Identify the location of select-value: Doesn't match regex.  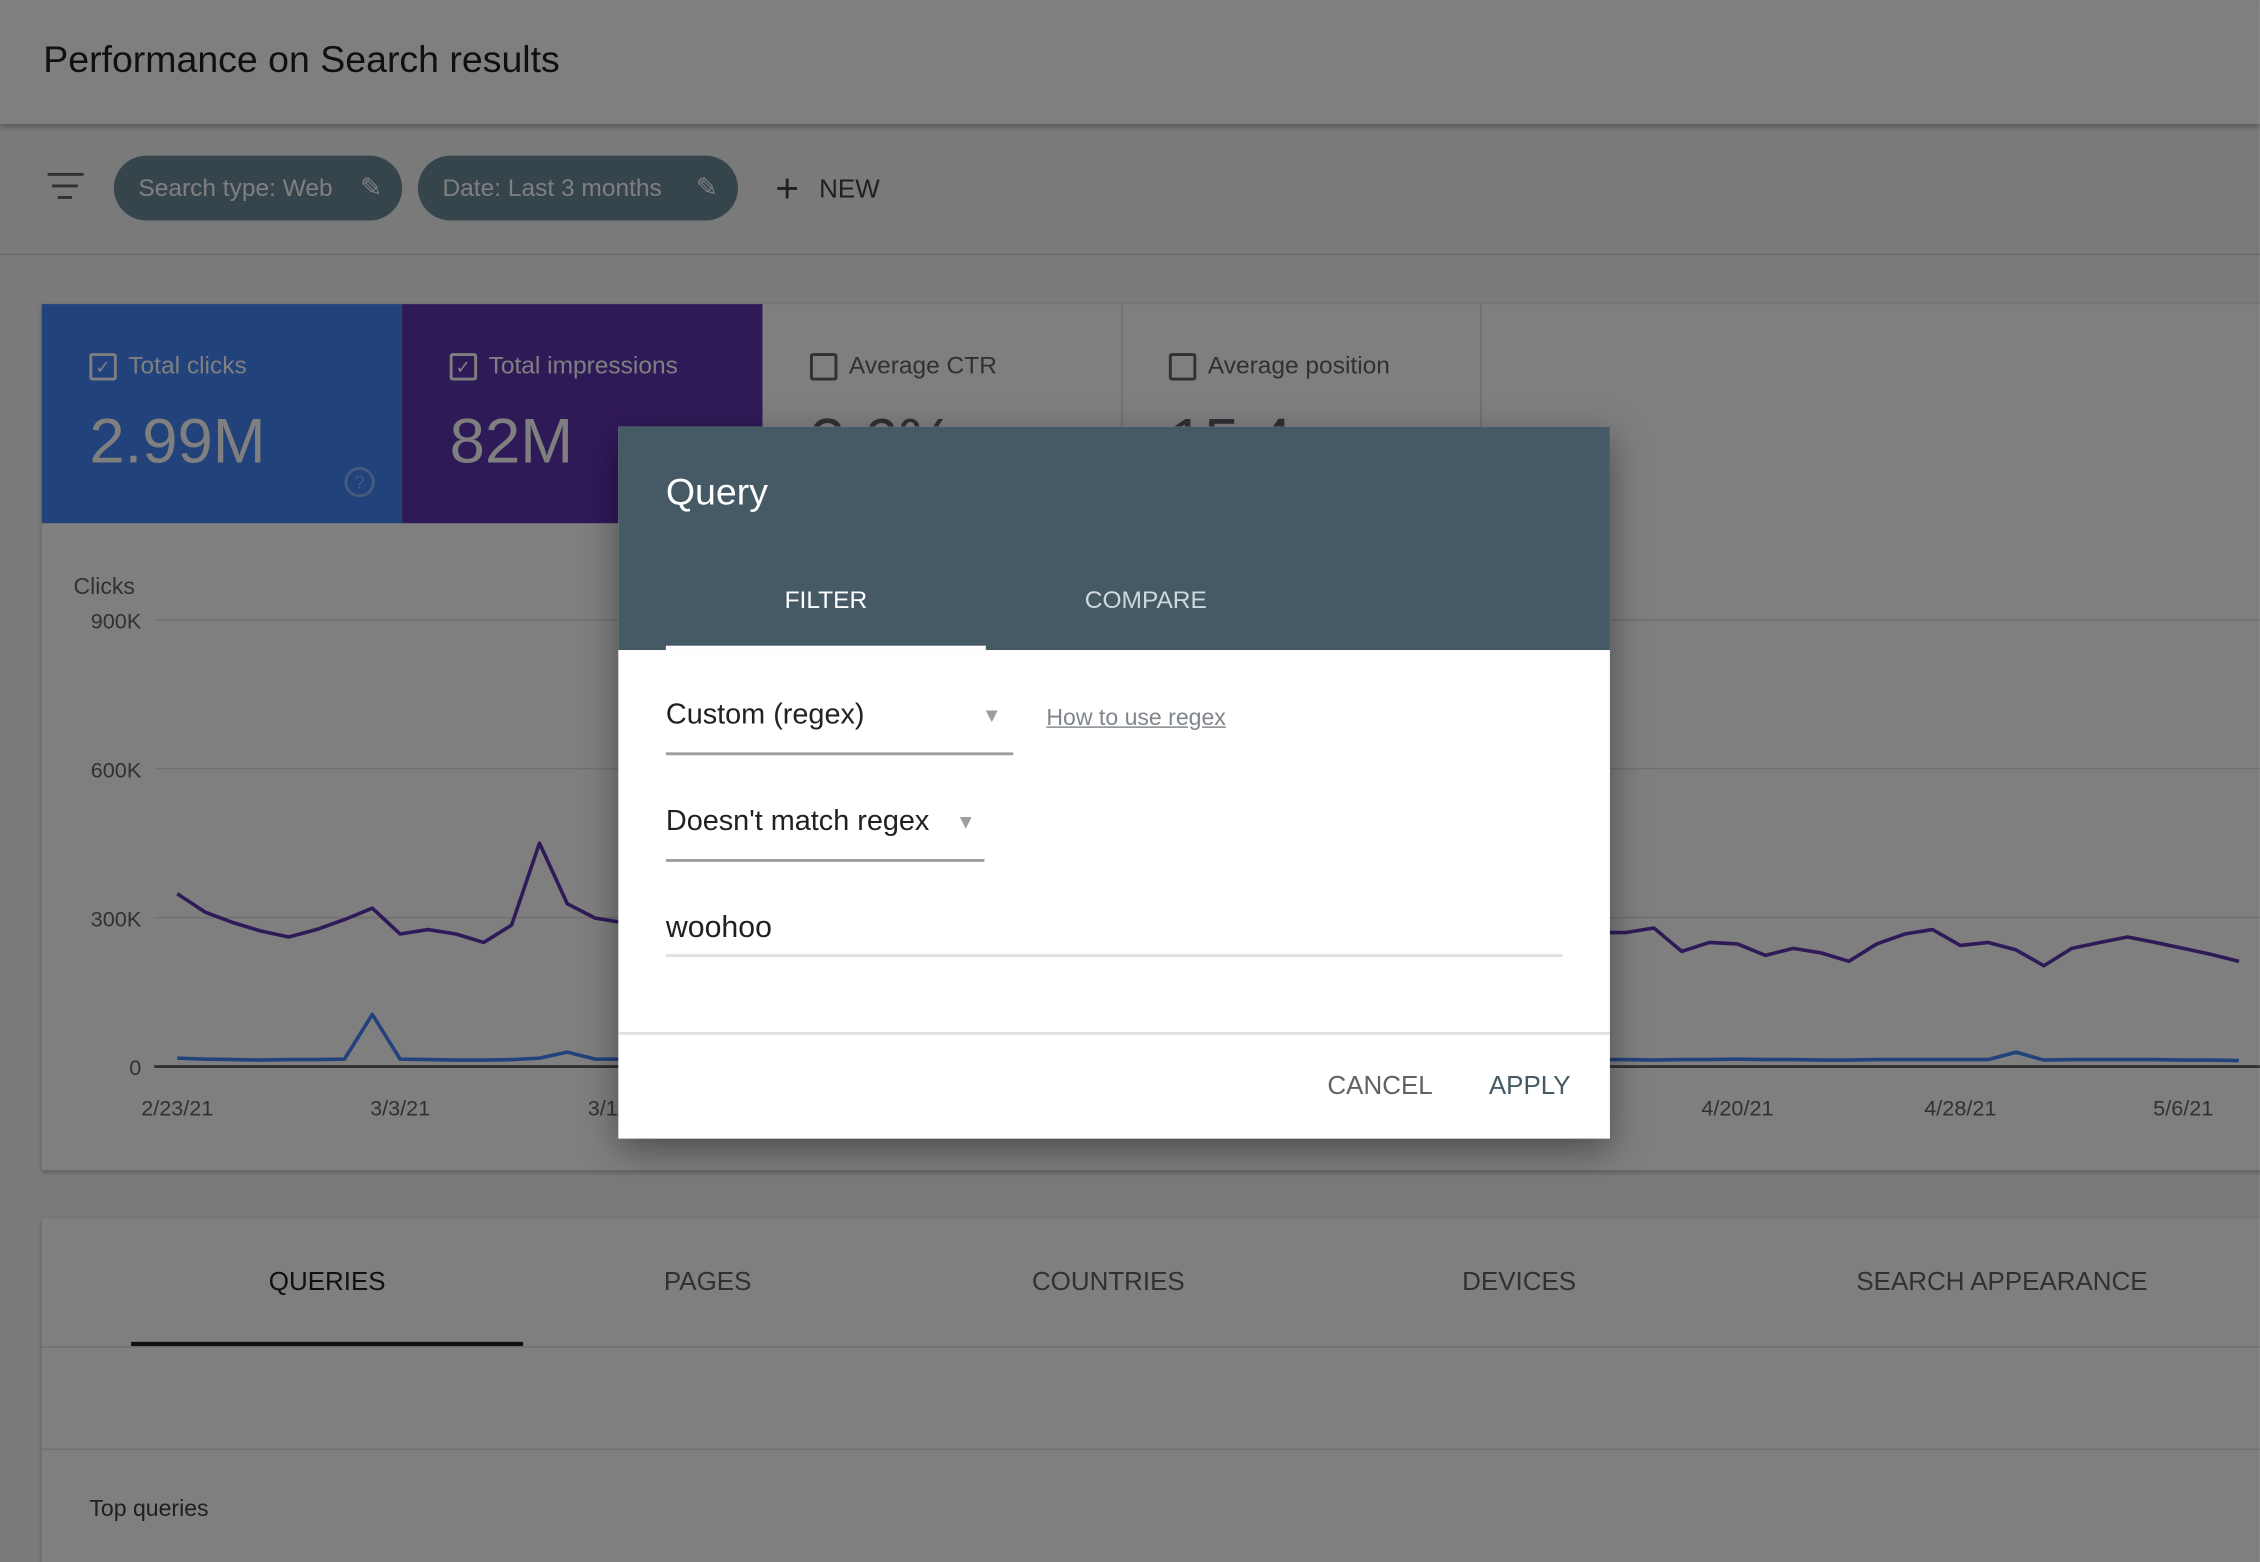
(797, 821).